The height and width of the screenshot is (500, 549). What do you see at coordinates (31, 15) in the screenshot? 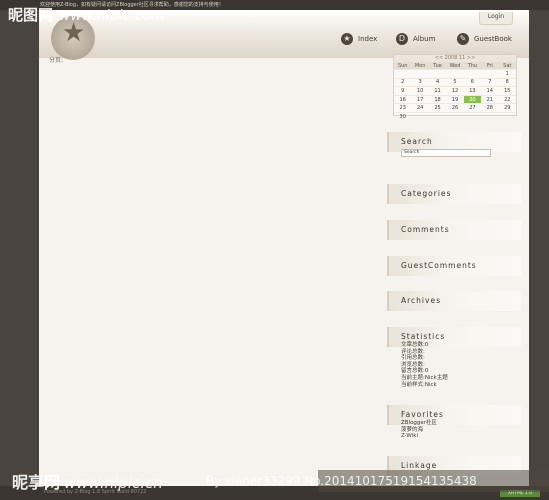
I see `watermark-top-logo: 昵图网` at bounding box center [31, 15].